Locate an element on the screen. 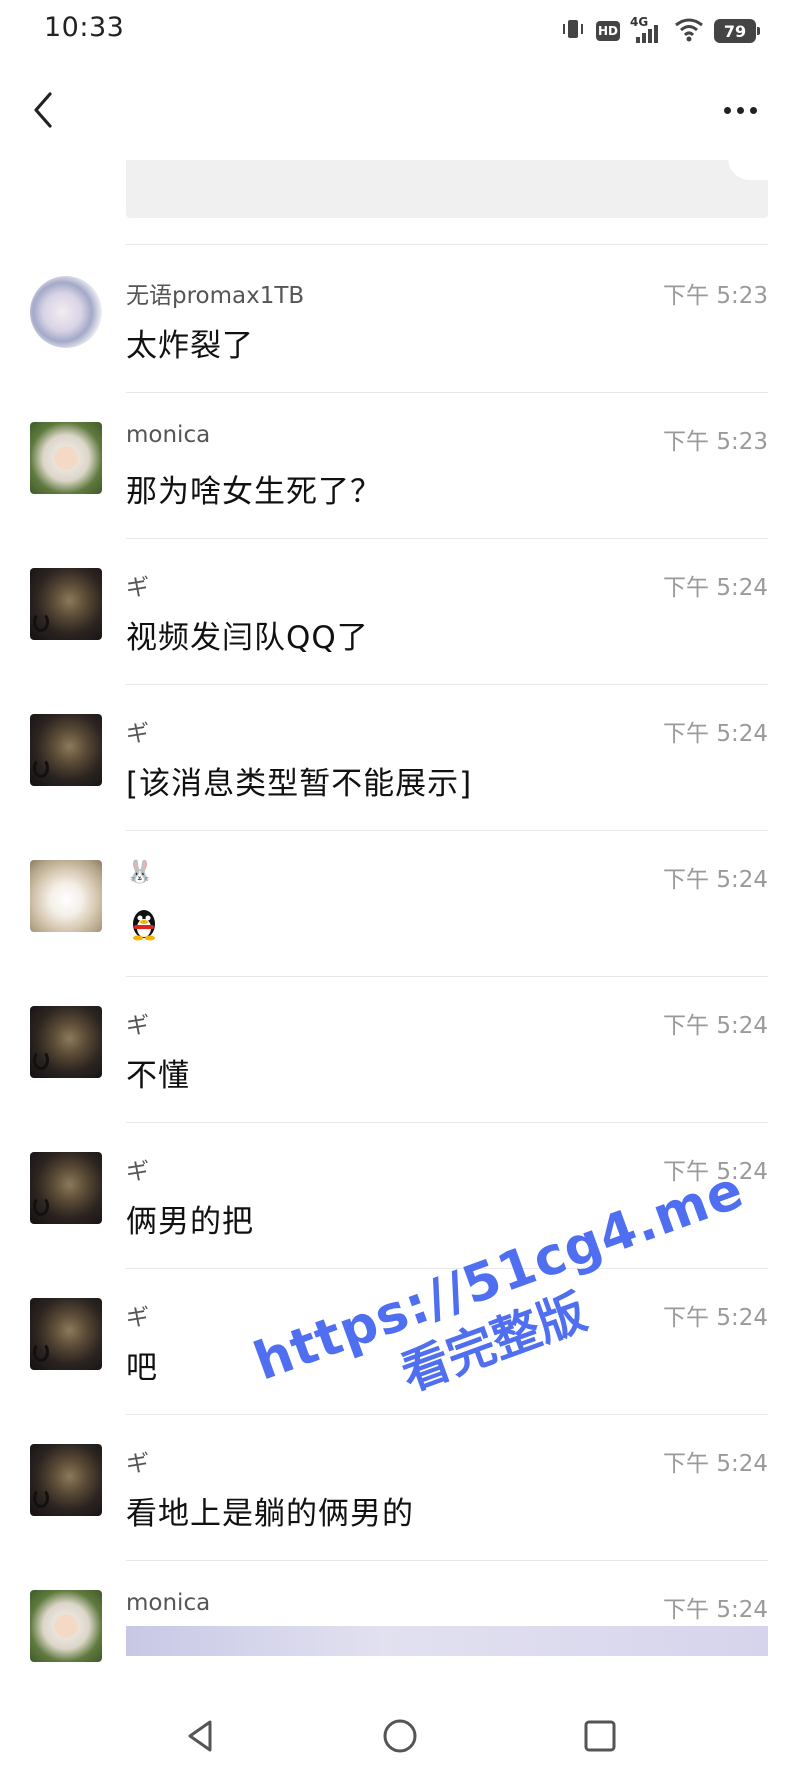  previous-message-bubble is located at coordinates (447, 188).